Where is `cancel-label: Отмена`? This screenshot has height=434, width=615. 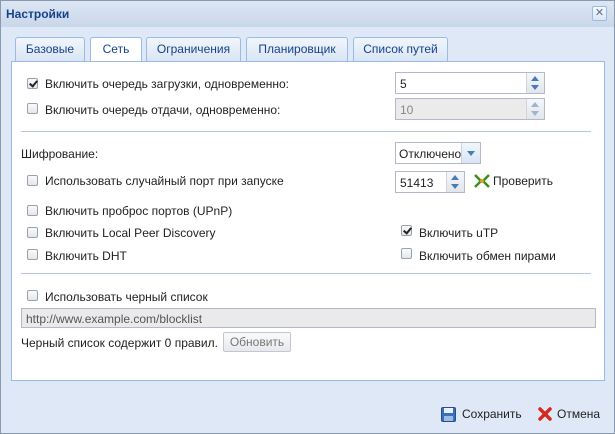 cancel-label: Отмена is located at coordinates (579, 414).